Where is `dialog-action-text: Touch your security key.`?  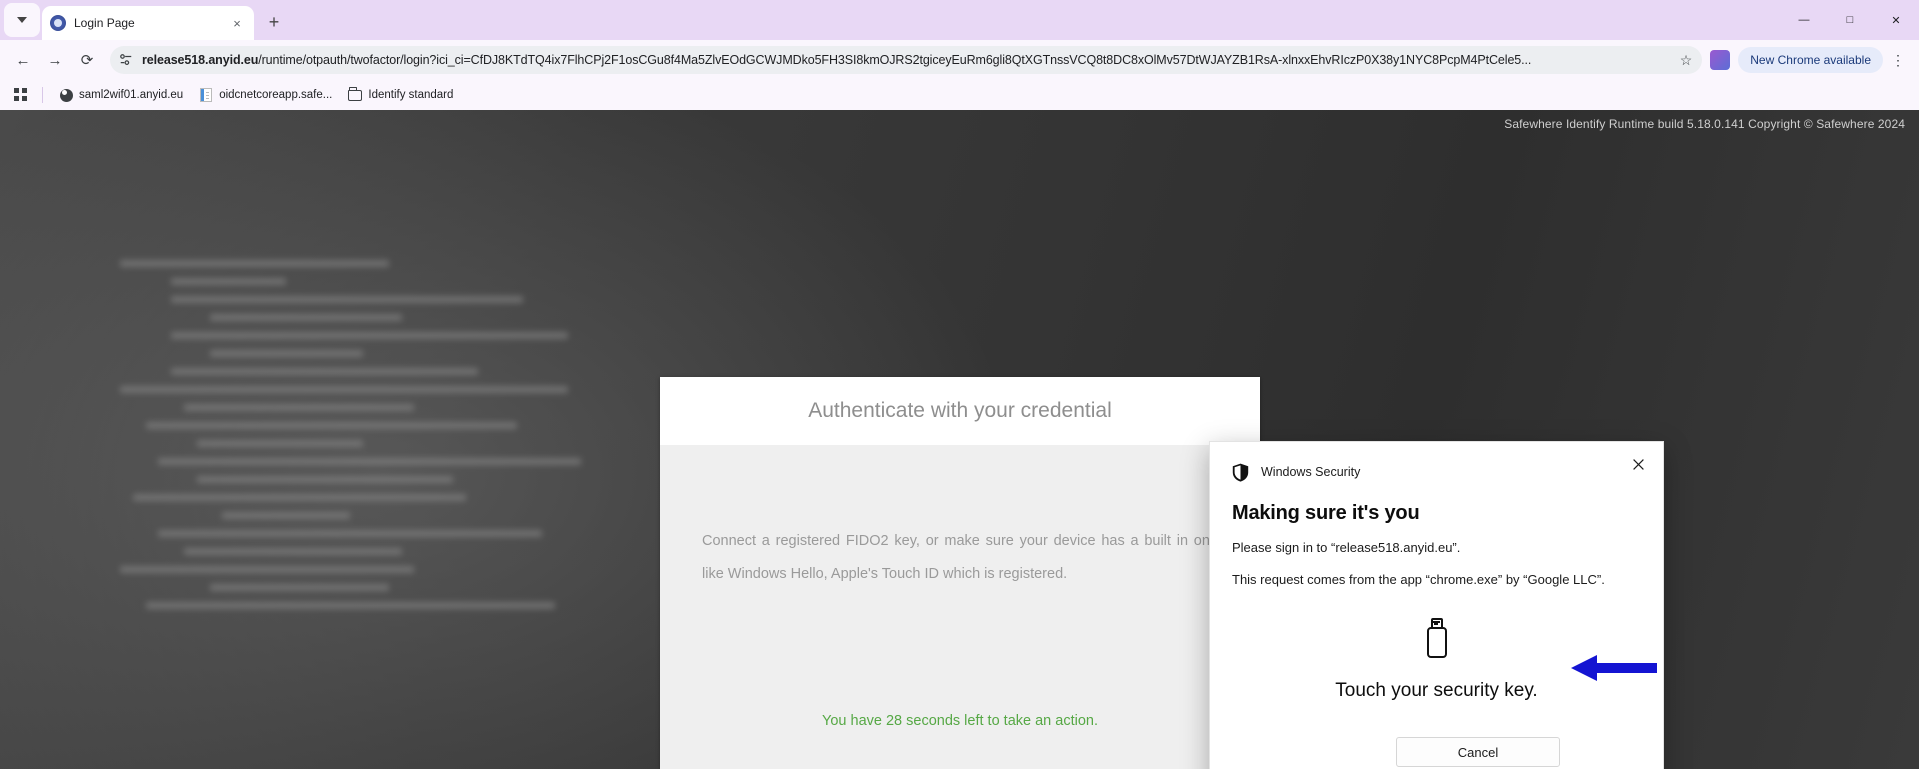
dialog-action-text: Touch your security key. is located at coordinates (1436, 691).